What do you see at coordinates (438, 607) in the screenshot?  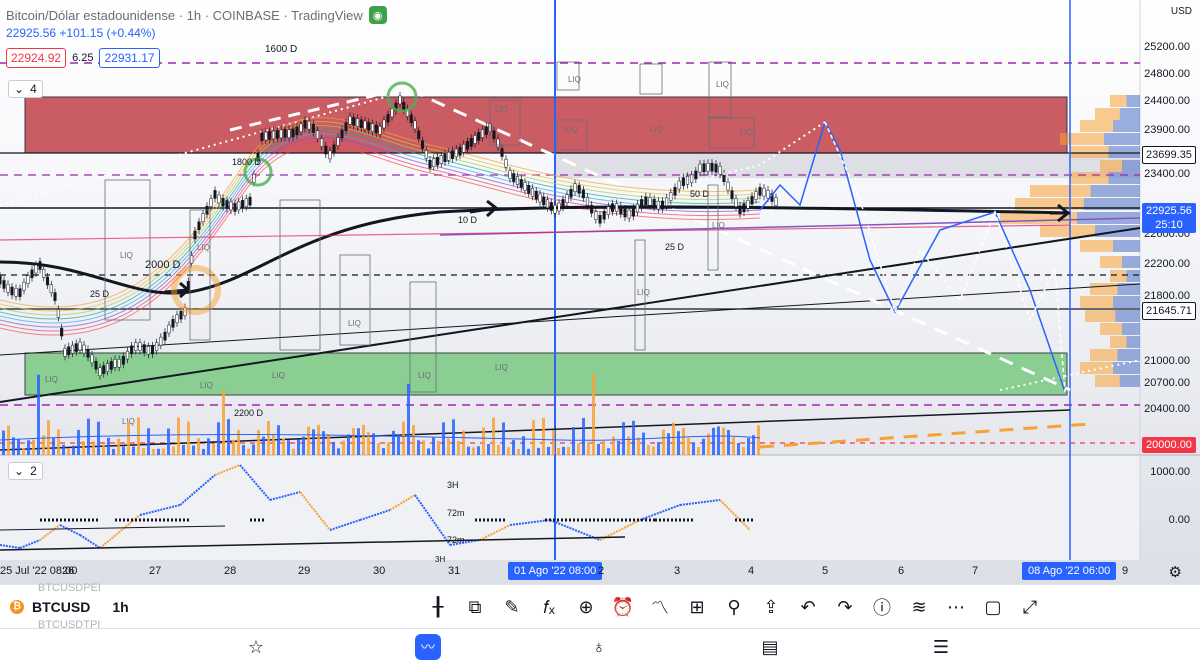 I see `candles-icon: ╂` at bounding box center [438, 607].